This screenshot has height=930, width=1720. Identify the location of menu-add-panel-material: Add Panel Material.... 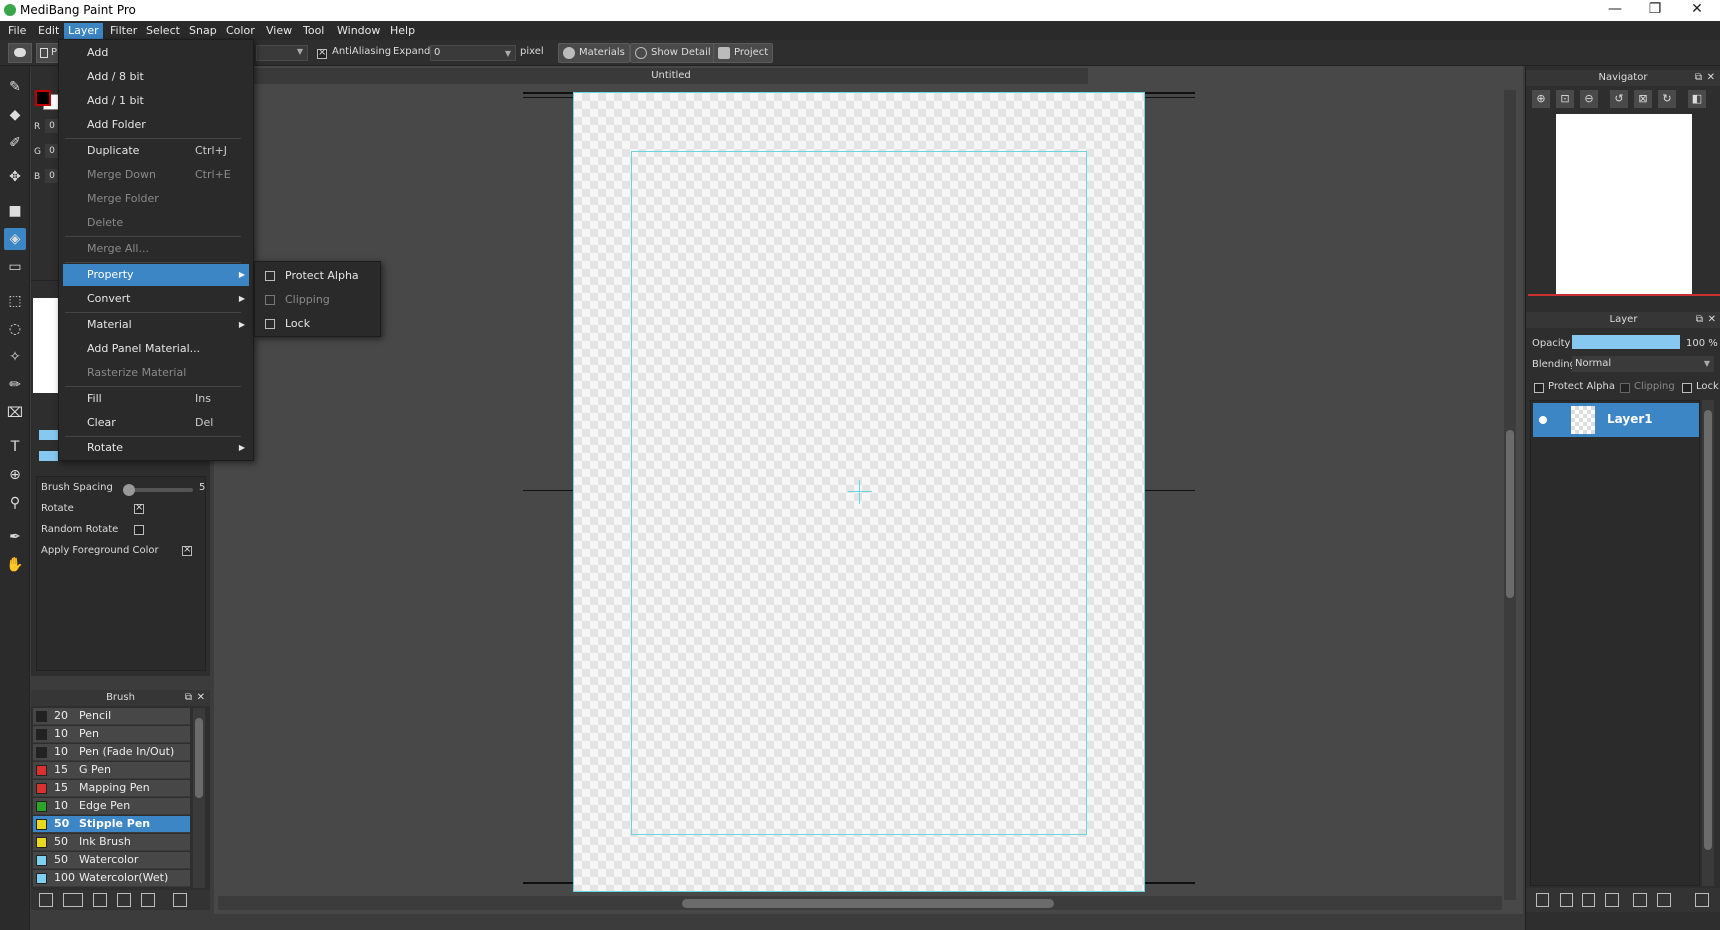
(156, 349).